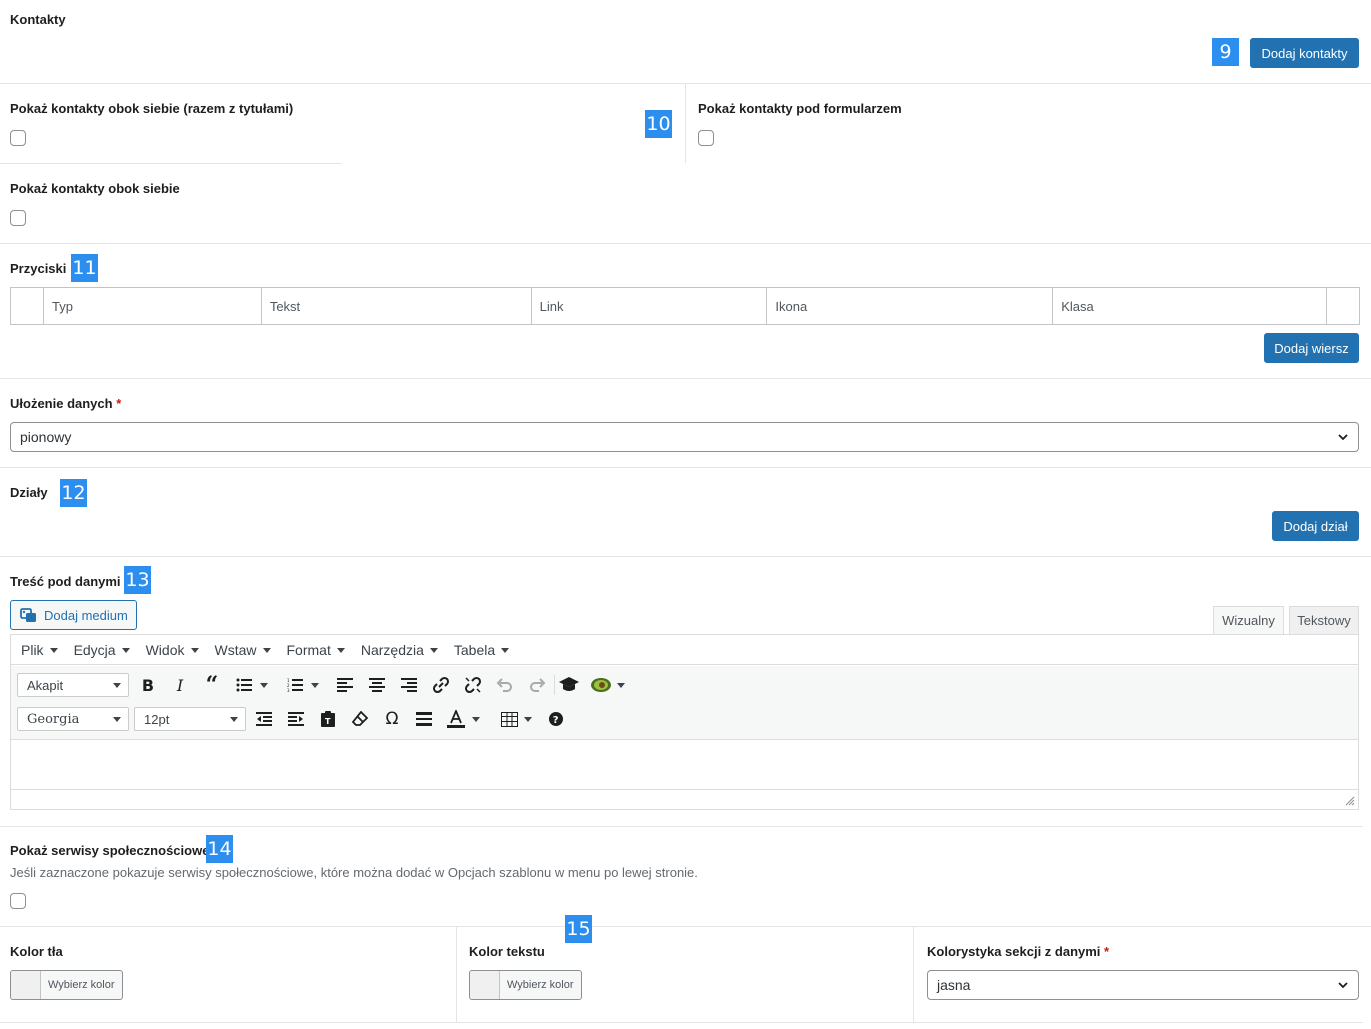  I want to click on buttons-label: Przyciski, so click(38, 268).